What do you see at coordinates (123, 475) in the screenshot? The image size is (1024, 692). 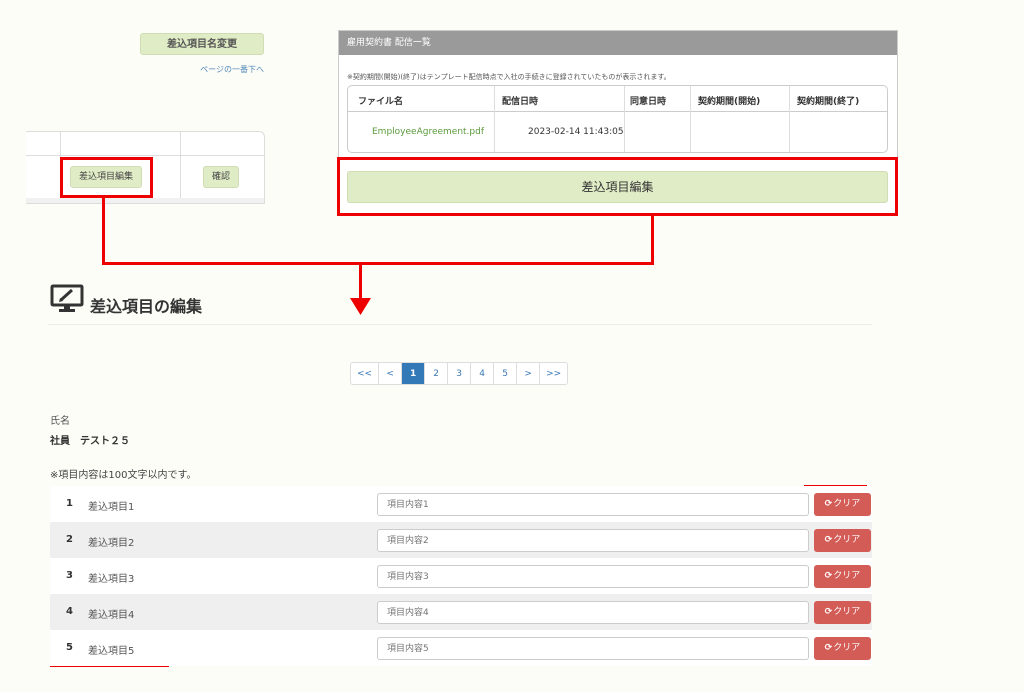 I see `character-limit-note: ※項目内容は100文字以内です。` at bounding box center [123, 475].